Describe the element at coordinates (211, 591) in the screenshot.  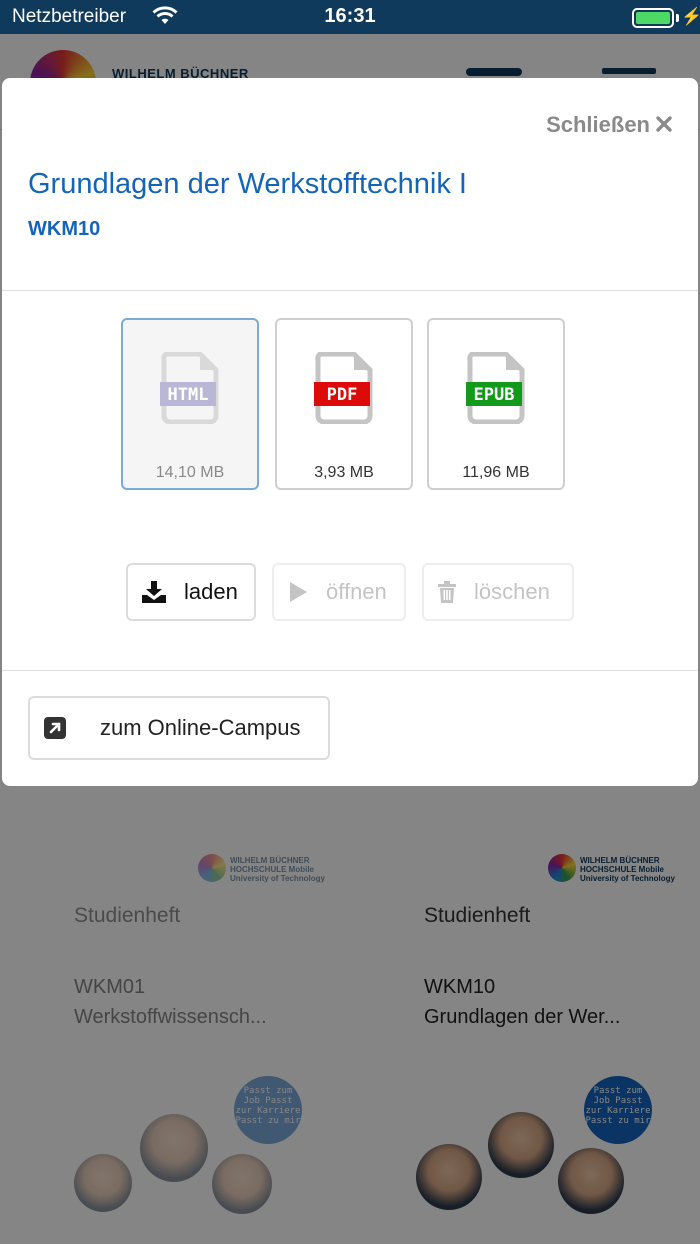
I see `load-label: laden` at that location.